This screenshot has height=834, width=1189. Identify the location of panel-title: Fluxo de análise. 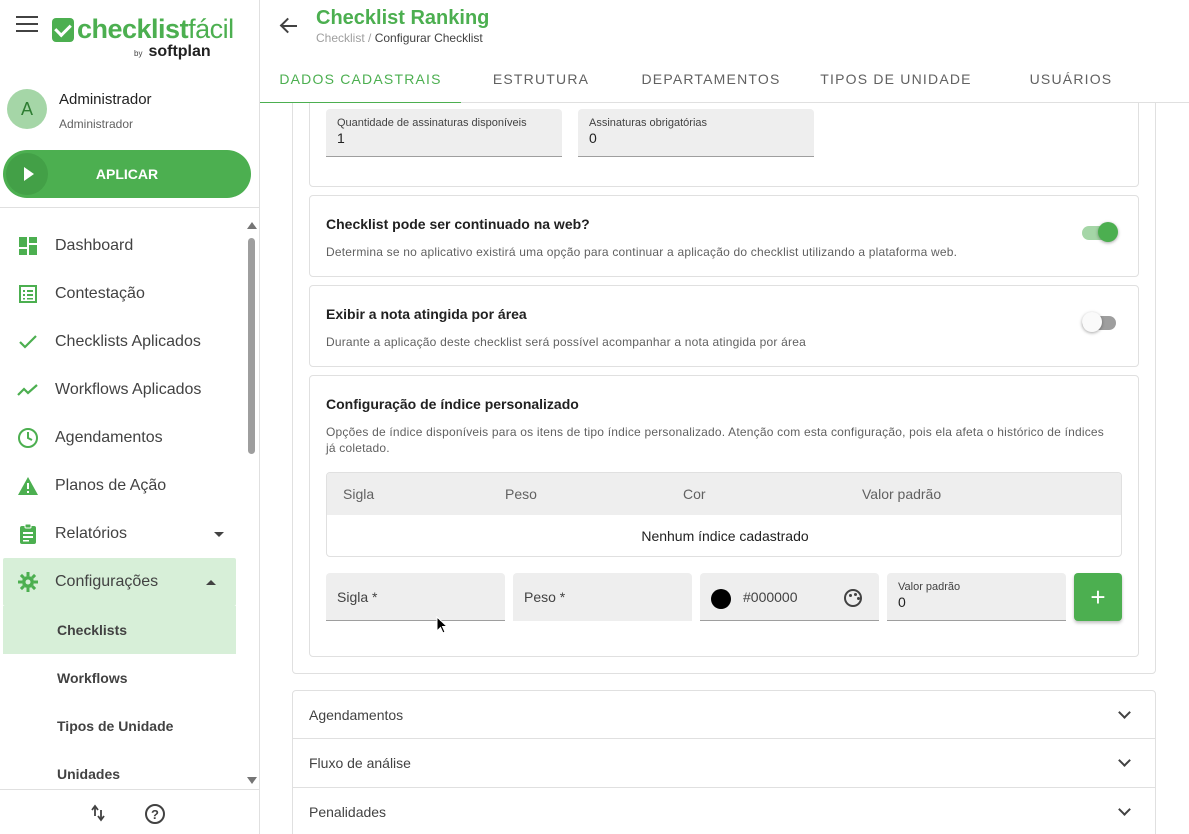
(360, 763).